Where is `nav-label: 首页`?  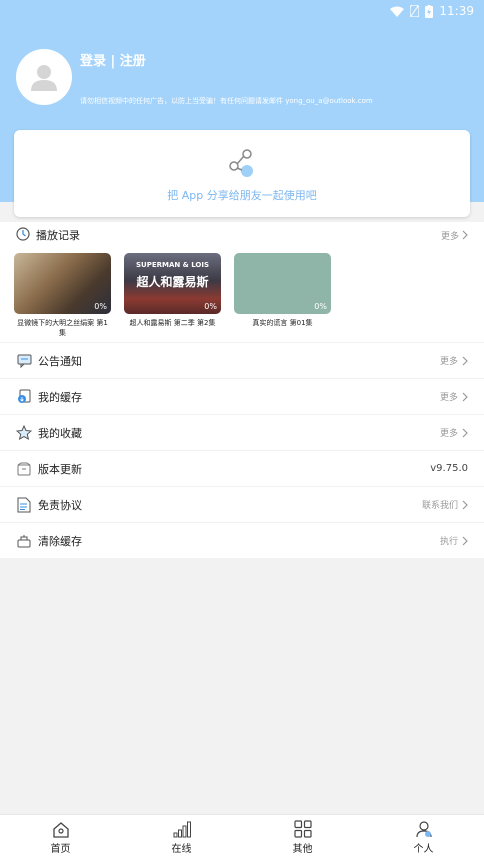
nav-label: 首页 is located at coordinates (60, 849).